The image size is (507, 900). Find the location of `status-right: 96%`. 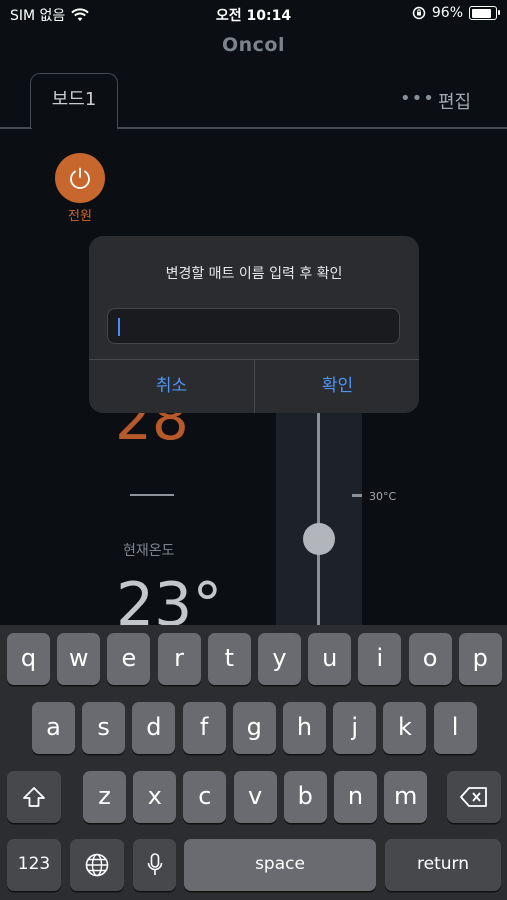

status-right: 96% is located at coordinates (456, 13).